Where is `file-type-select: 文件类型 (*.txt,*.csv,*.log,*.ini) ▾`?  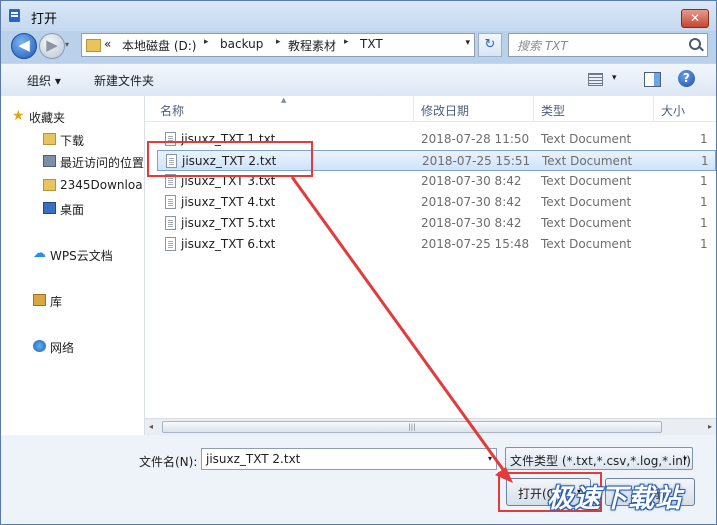
file-type-select: 文件类型 (*.txt,*.csv,*.log,*.ini) ▾ is located at coordinates (599, 458).